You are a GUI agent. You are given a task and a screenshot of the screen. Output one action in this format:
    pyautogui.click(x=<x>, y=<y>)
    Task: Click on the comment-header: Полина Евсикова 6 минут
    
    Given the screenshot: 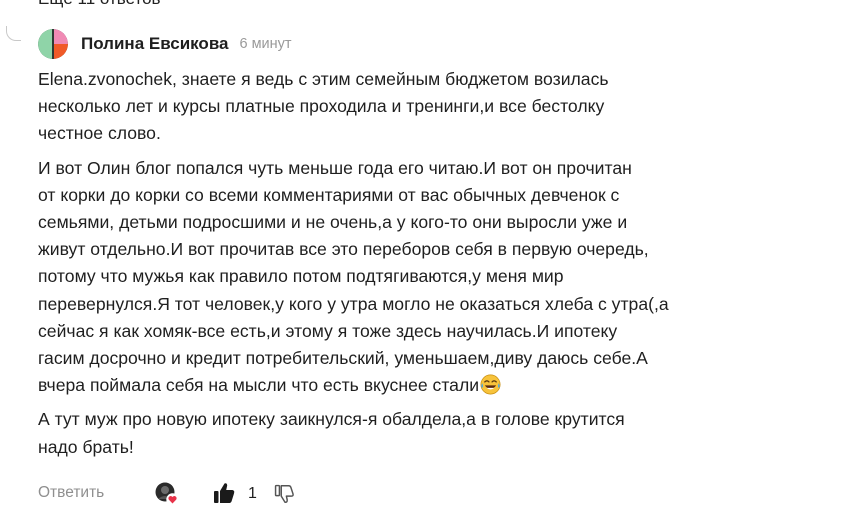 What is the action you would take?
    pyautogui.click(x=165, y=44)
    